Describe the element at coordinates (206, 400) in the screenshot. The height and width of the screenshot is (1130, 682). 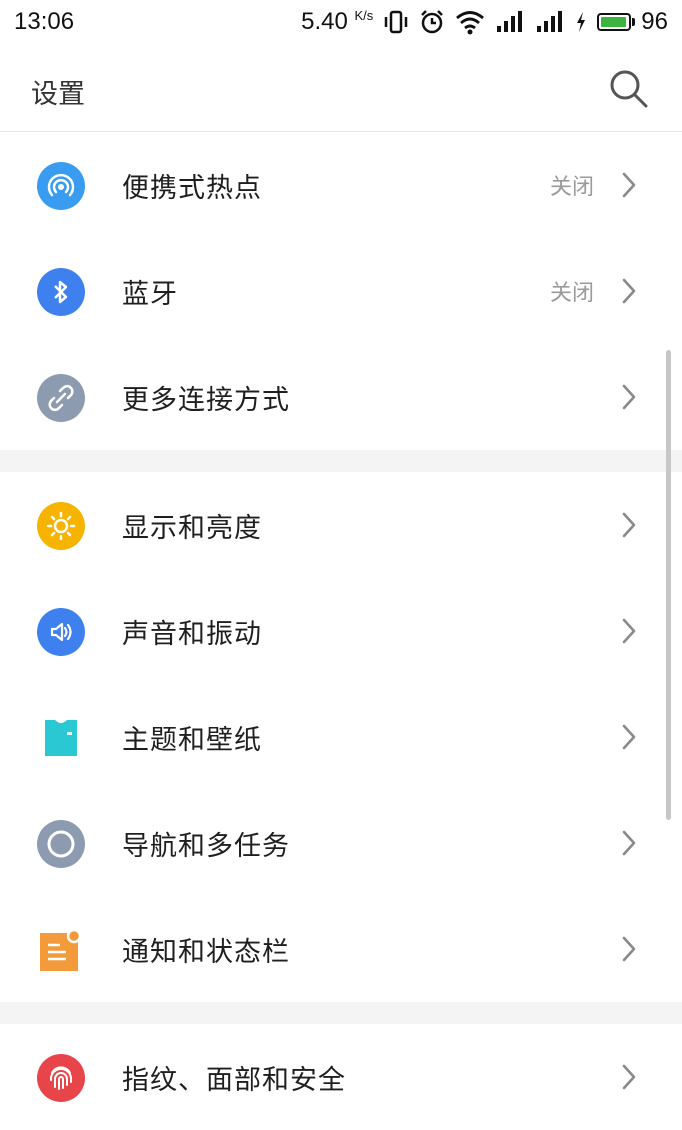
I see `settings-item-label: 更多连接方式` at that location.